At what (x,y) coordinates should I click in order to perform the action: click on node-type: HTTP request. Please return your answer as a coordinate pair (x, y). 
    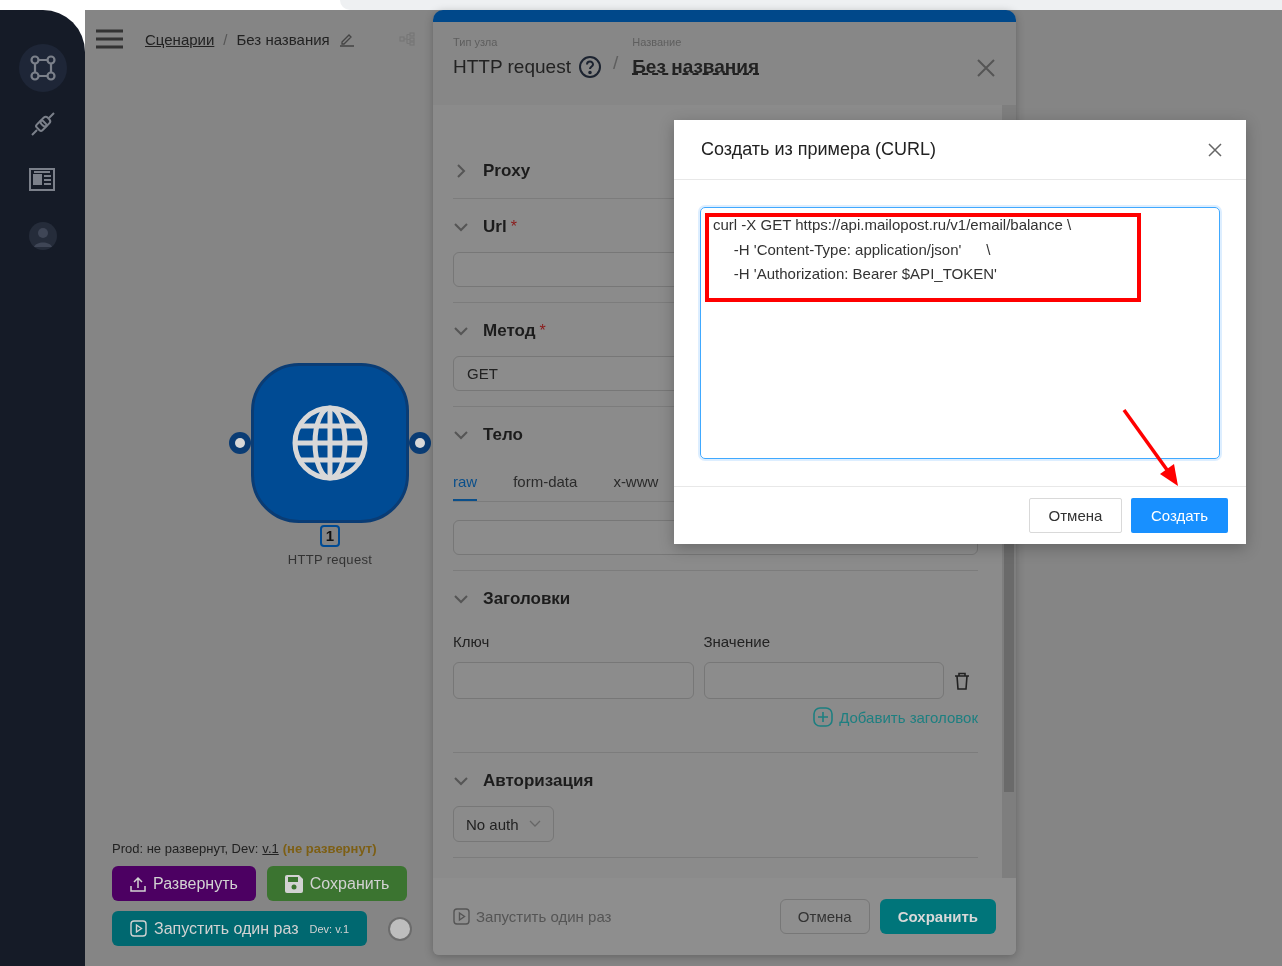
    Looking at the image, I should click on (512, 67).